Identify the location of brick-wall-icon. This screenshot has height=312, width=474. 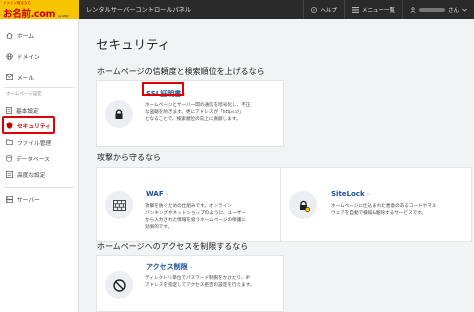
(119, 205).